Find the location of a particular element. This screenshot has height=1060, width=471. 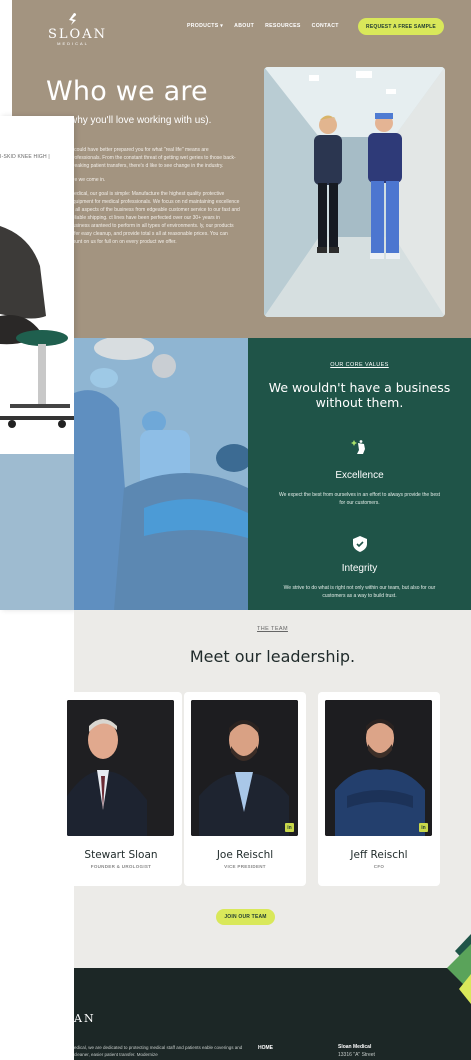

value-title-excellence: Excellence is located at coordinates (359, 475).